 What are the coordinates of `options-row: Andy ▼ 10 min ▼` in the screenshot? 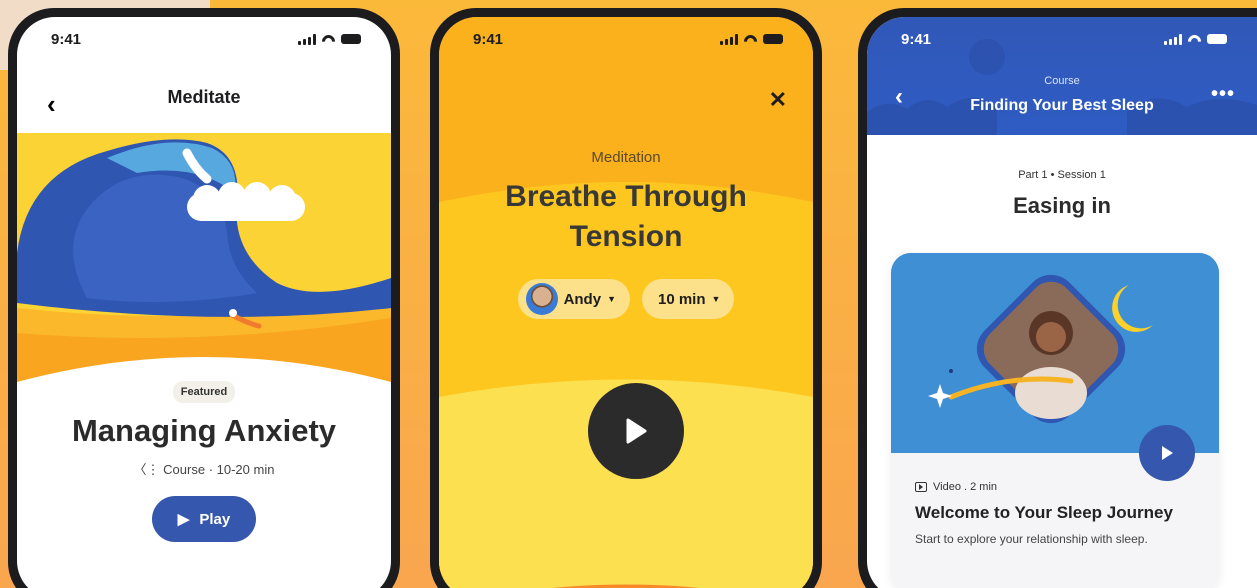 It's located at (626, 299).